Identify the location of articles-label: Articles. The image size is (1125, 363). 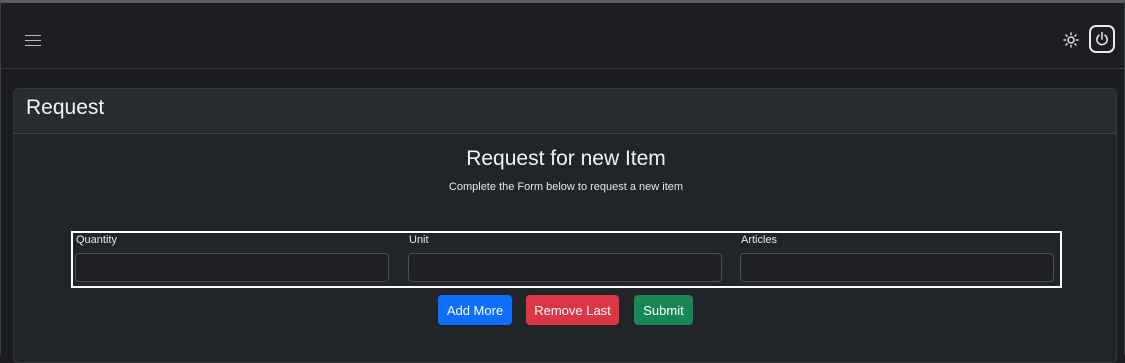
(759, 240).